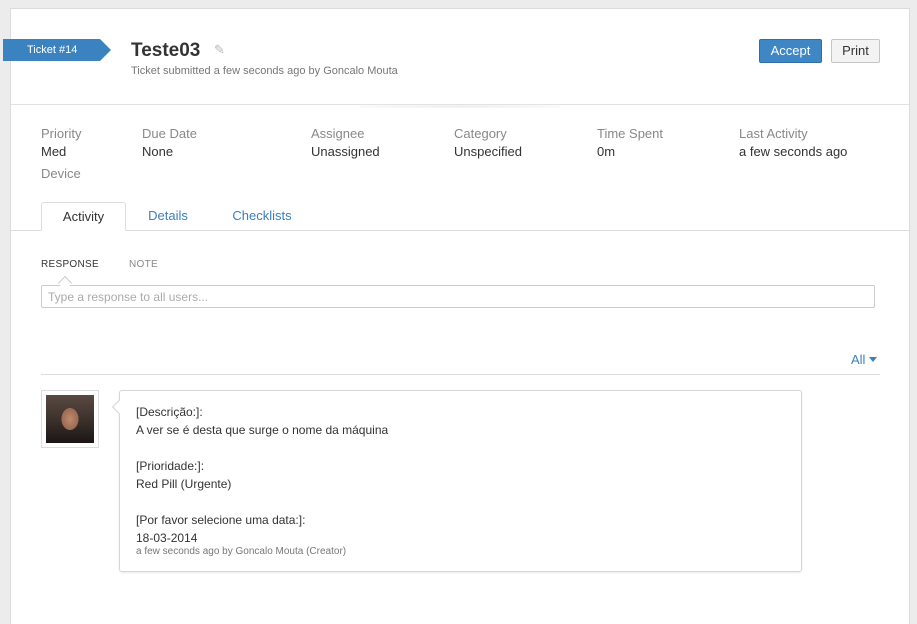 This screenshot has height=624, width=917. I want to click on property-value: 0m, so click(606, 151).